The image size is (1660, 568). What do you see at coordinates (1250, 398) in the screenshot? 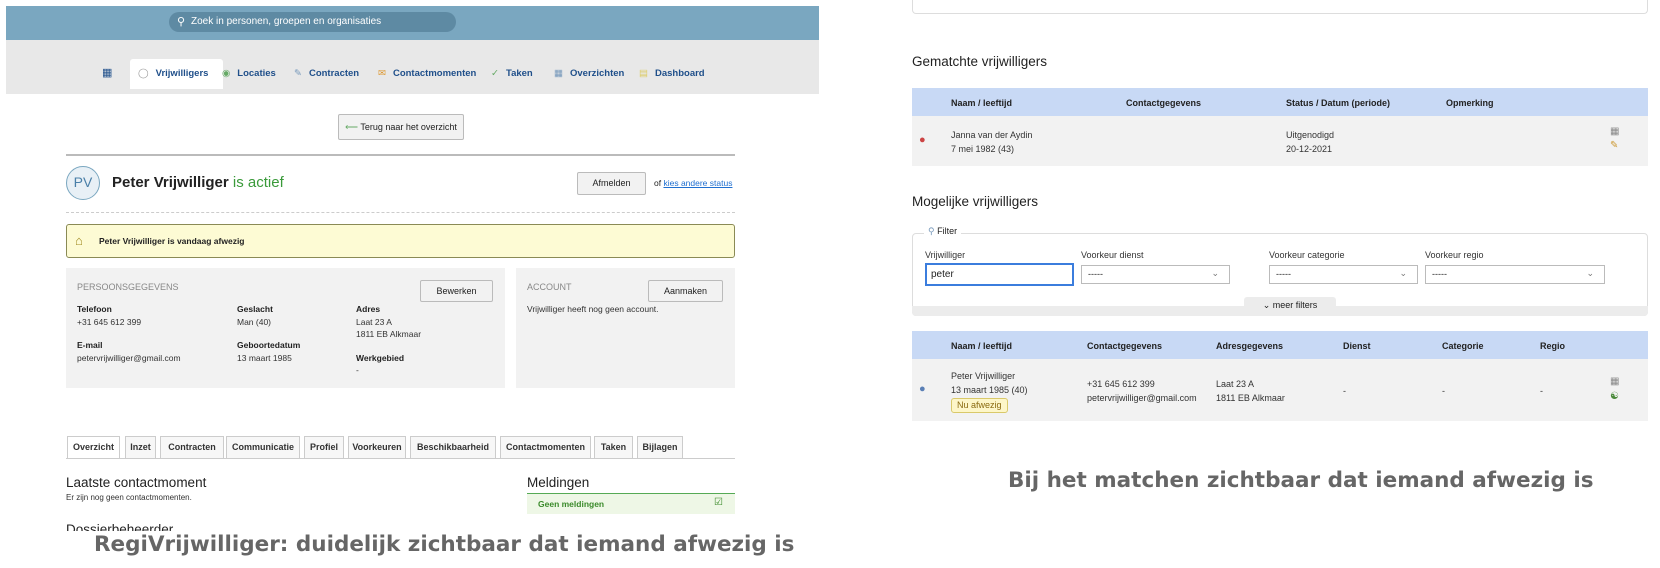
I see `cell-address: 1811 EB Alkmaar` at bounding box center [1250, 398].